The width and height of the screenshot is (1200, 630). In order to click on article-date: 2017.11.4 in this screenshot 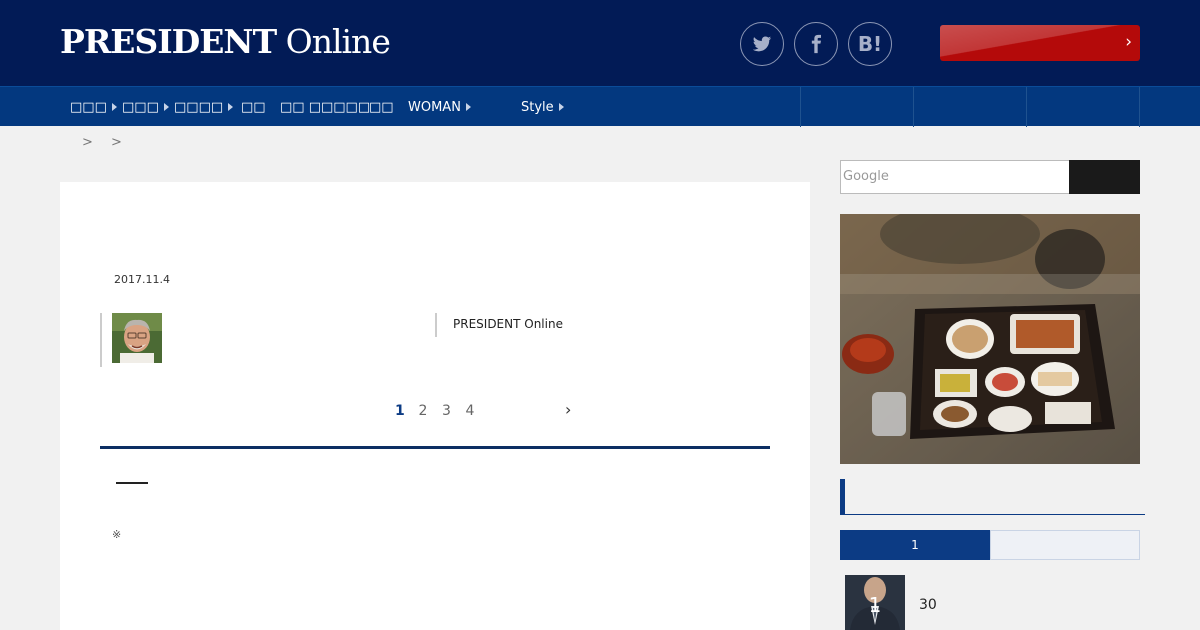, I will do `click(142, 279)`.